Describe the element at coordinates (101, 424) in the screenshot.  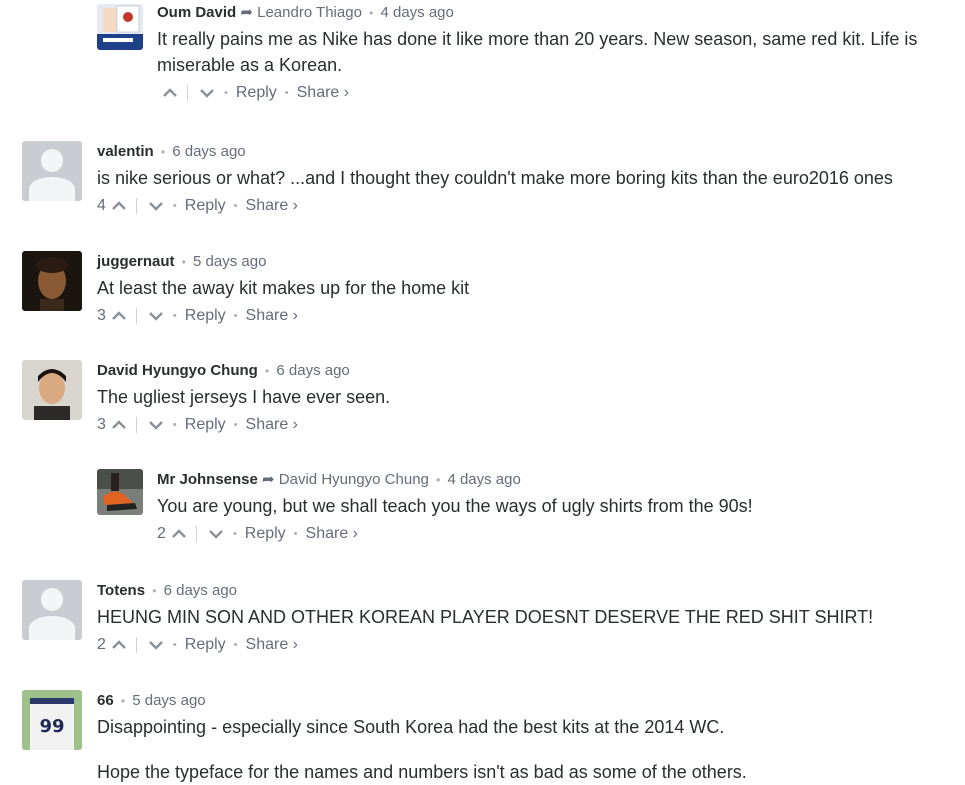
I see `vote-count: 3` at that location.